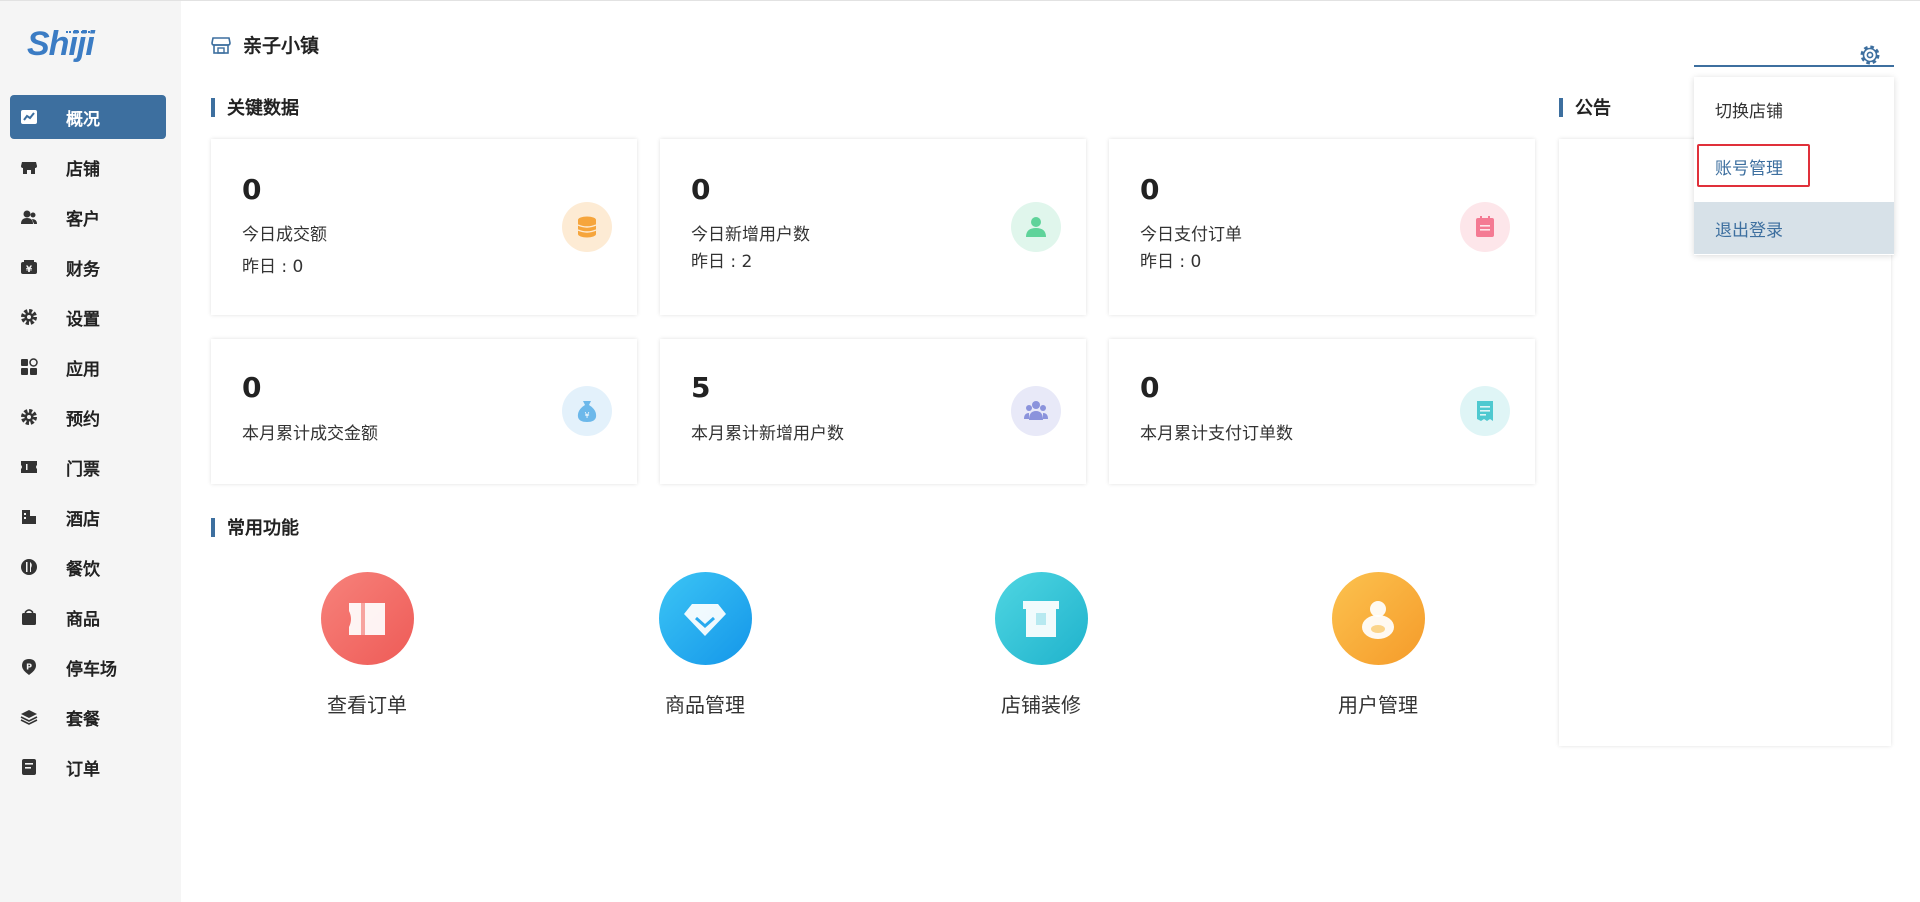 Image resolution: width=1920 pixels, height=902 pixels. Describe the element at coordinates (83, 269) in the screenshot. I see `sidebar-item-label: 财务` at that location.